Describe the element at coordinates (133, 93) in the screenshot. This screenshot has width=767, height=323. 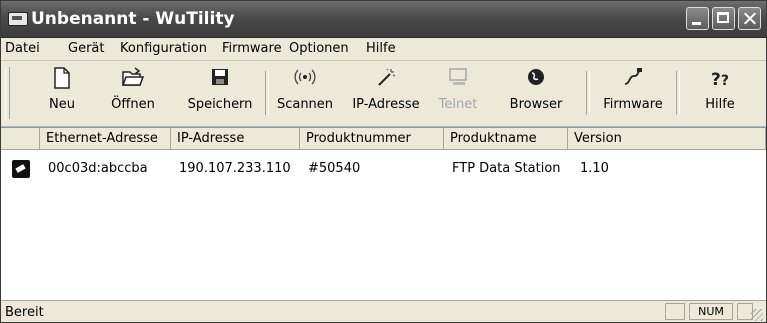
I see `open-button: Öffnen` at that location.